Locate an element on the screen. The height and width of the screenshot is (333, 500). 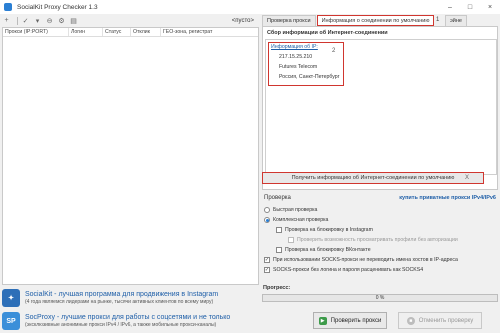
full-check-label: Комплексная проверка is located at coordinates (301, 220).